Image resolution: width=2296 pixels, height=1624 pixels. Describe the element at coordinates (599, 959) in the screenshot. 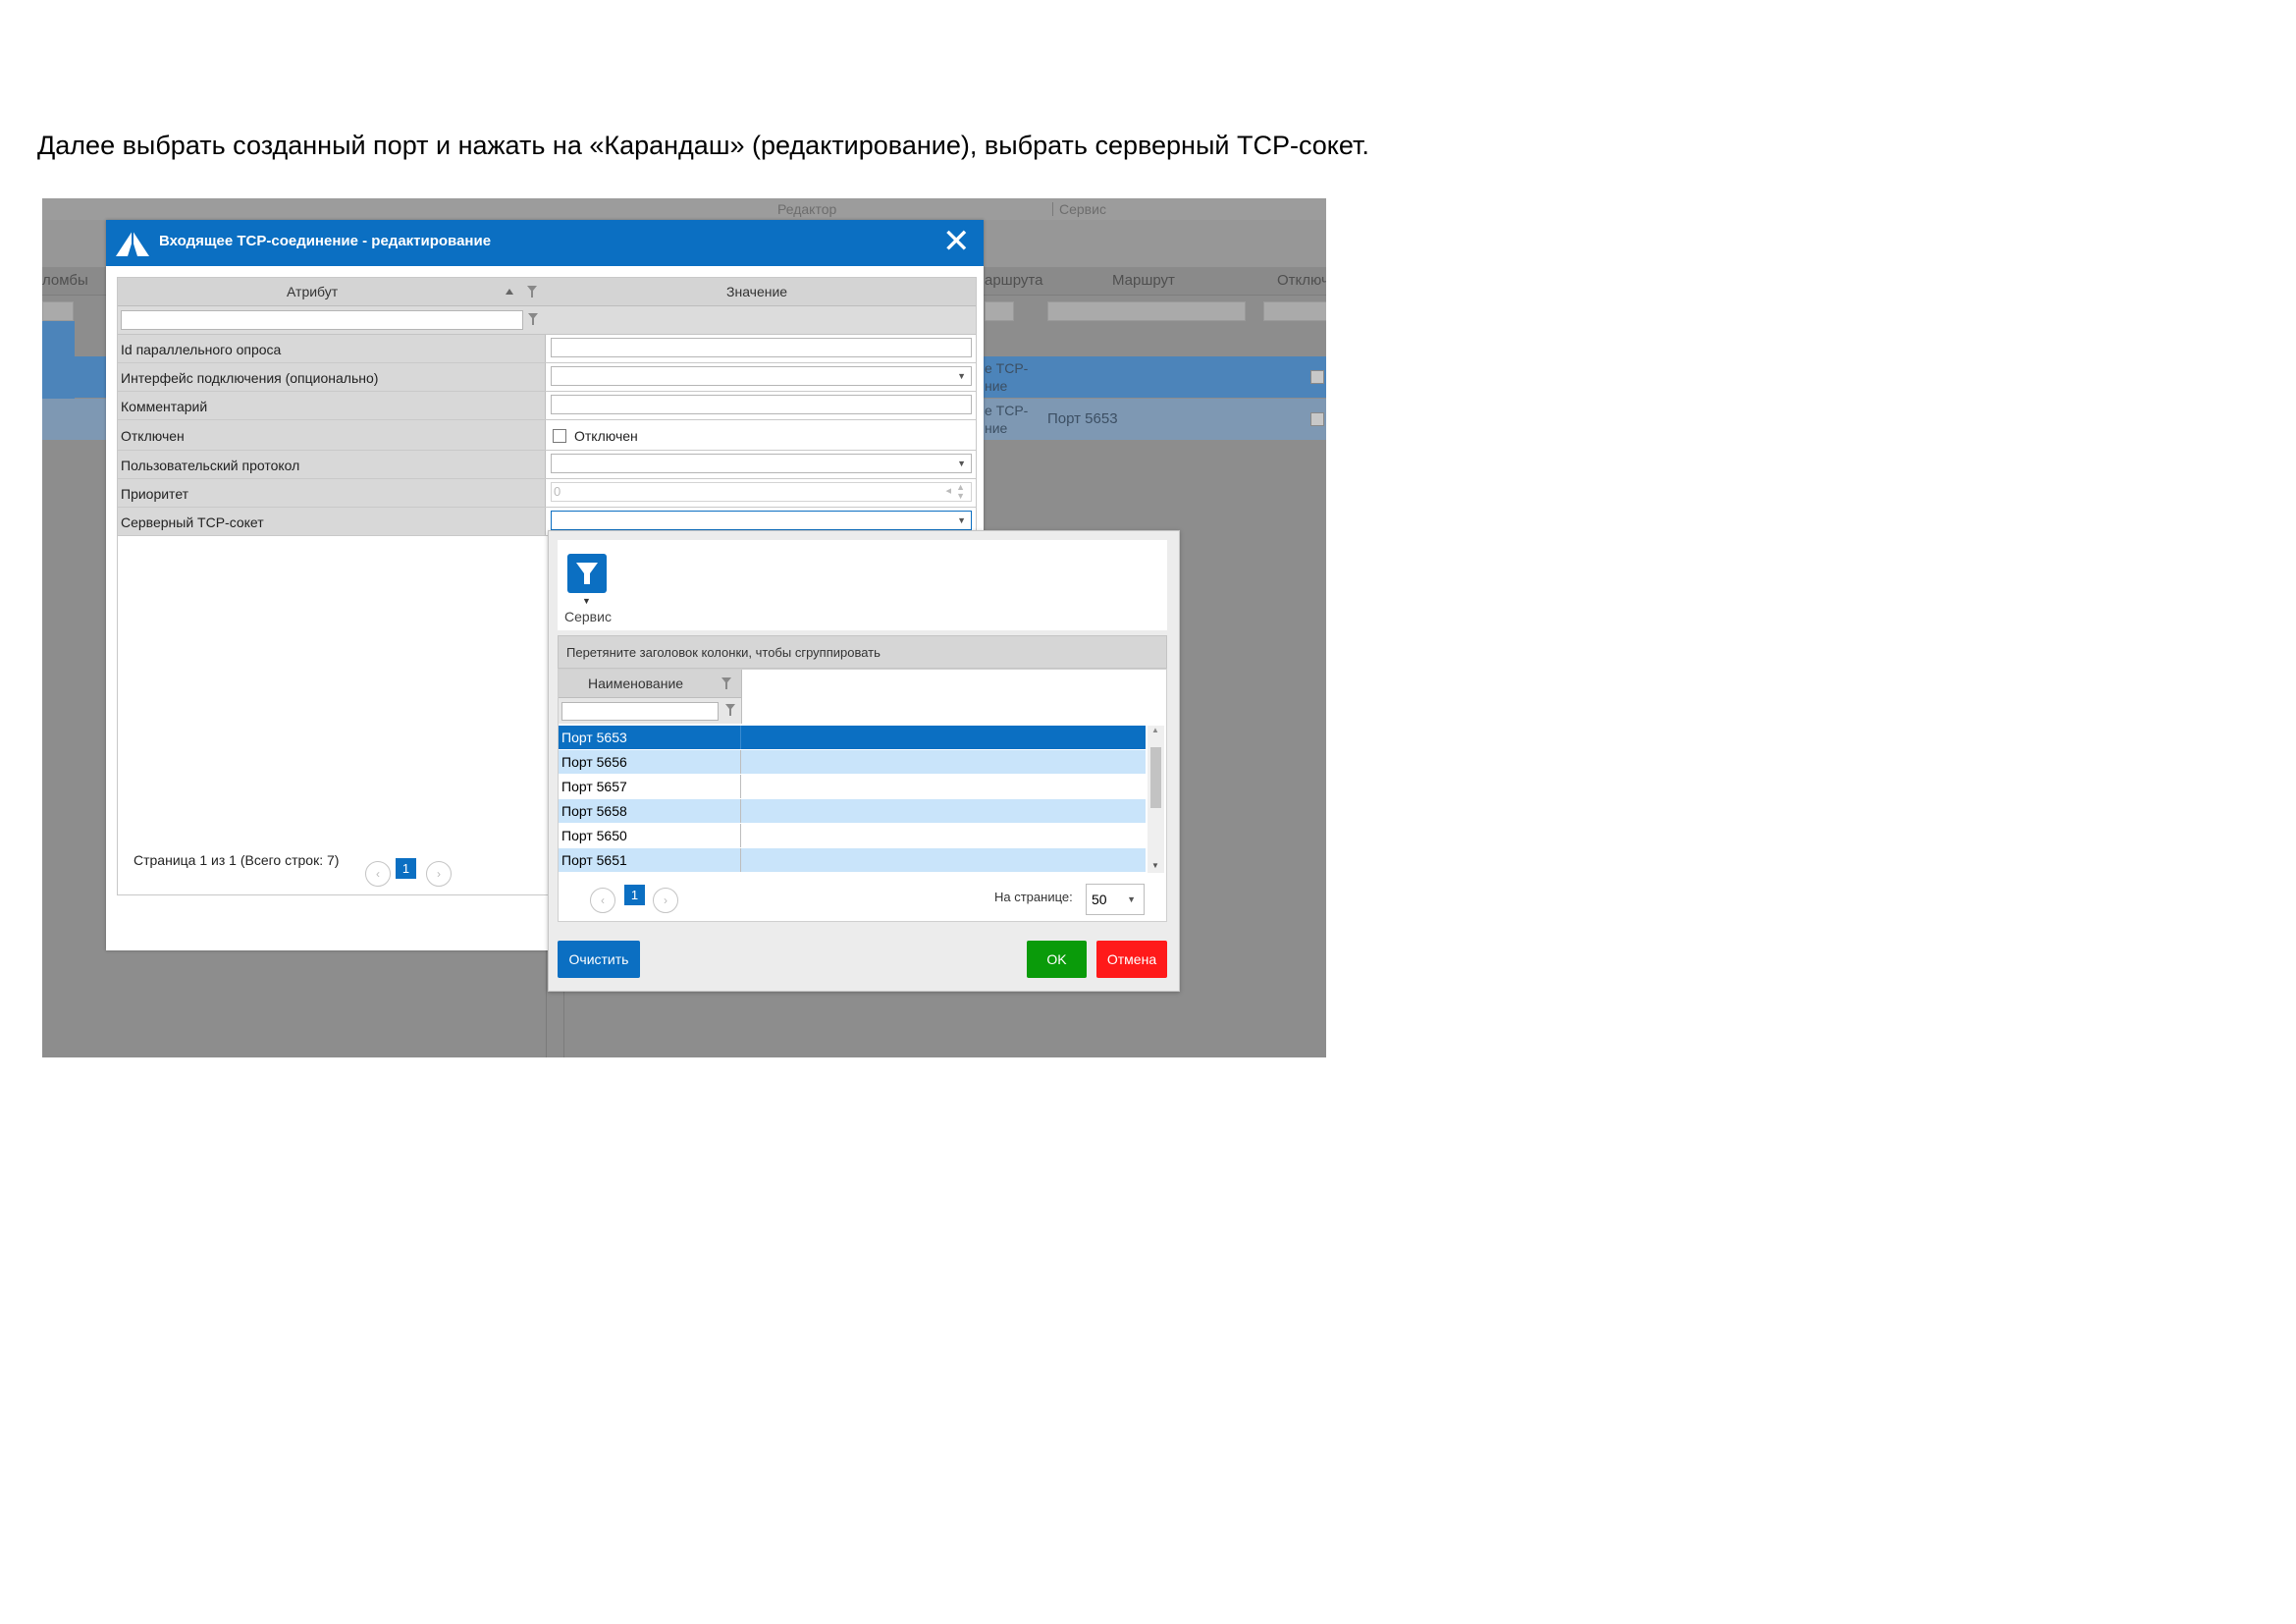

I see `clear-button: Очистить` at that location.